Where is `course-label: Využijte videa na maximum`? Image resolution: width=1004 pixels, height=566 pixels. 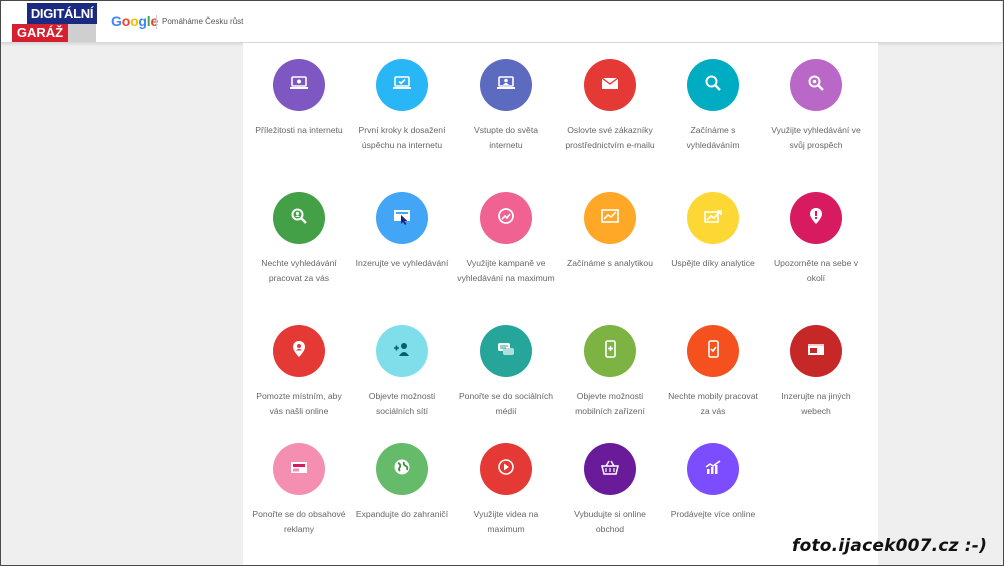 course-label: Využijte videa na maximum is located at coordinates (506, 522).